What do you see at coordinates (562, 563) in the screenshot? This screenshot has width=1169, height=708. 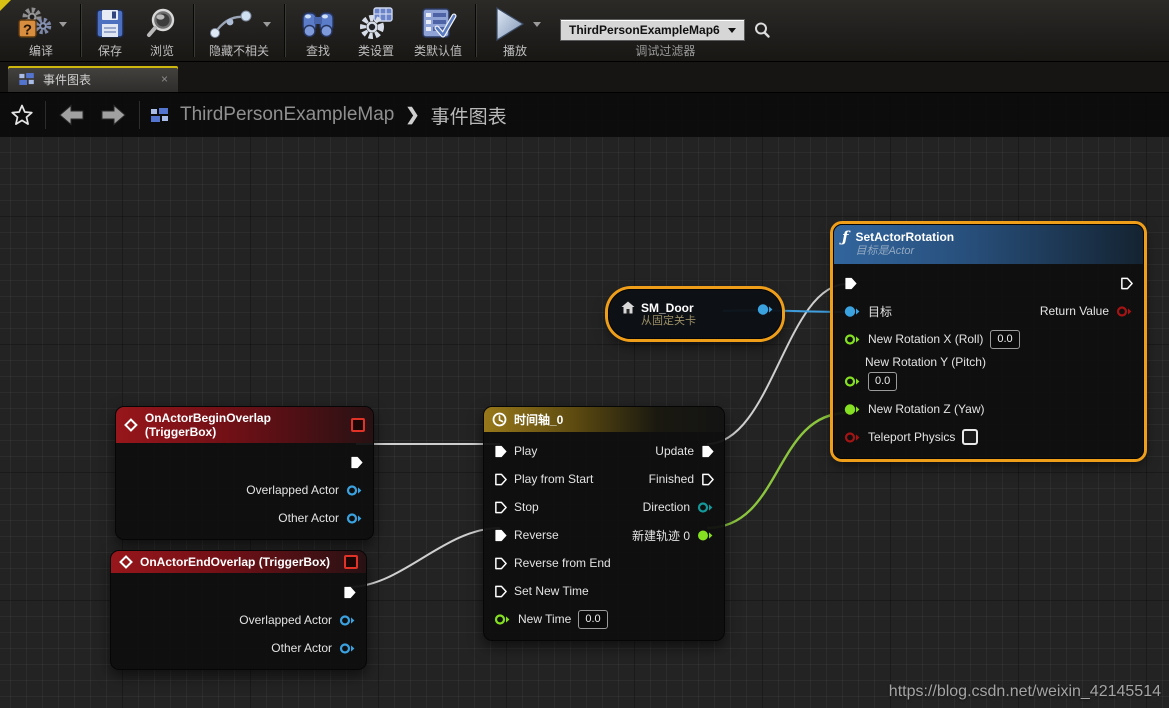 I see `pin-label: Reverse from End` at bounding box center [562, 563].